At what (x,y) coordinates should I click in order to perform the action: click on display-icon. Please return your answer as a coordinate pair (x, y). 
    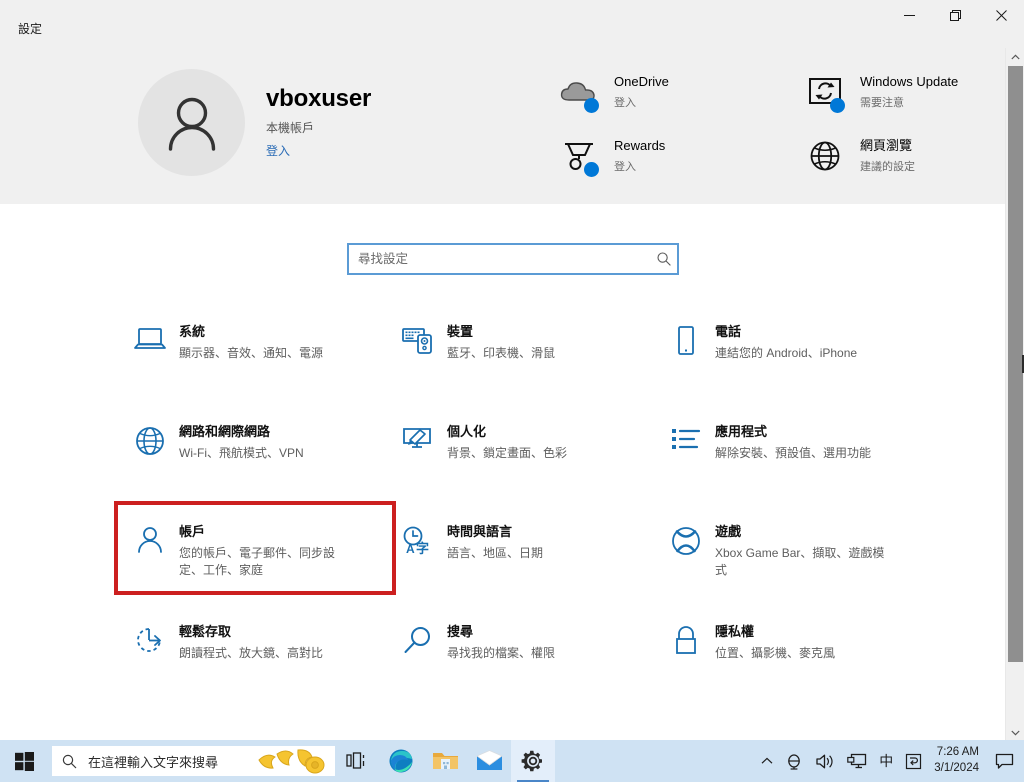
    Looking at the image, I should click on (857, 761).